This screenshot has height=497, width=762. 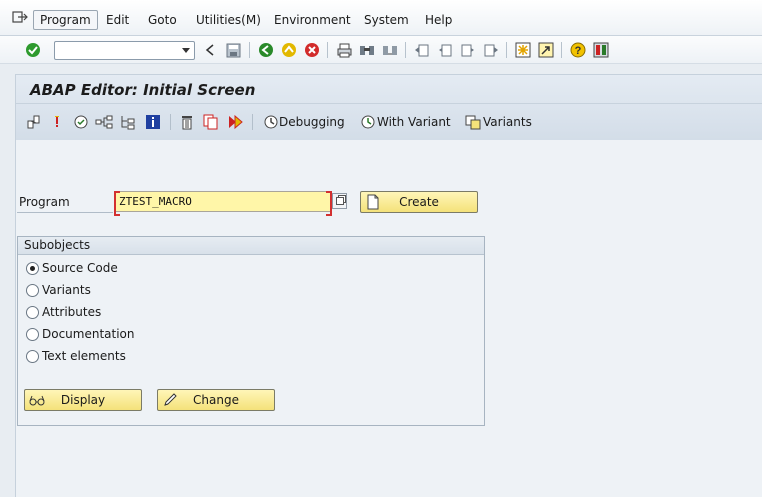 I want to click on create-button: Create, so click(x=419, y=202).